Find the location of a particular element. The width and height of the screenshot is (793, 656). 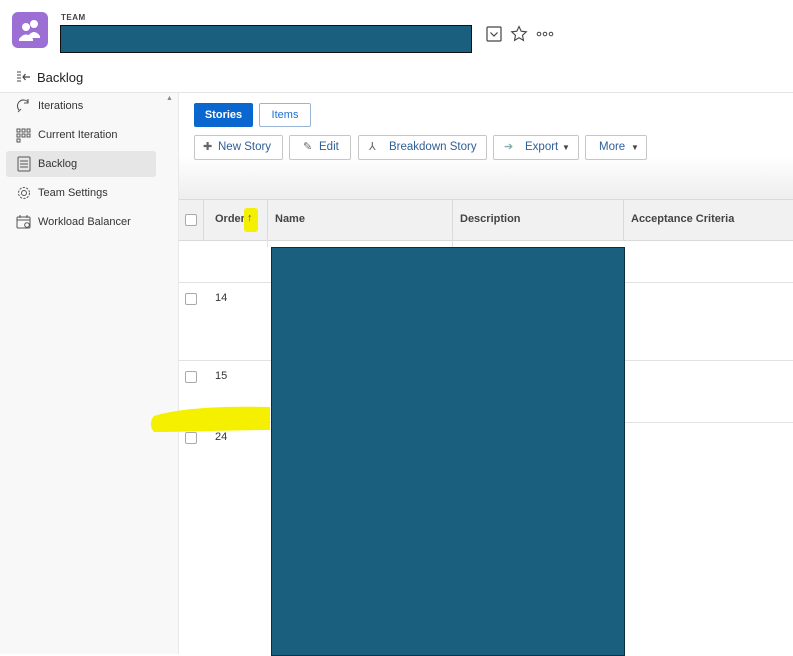

team-avatar is located at coordinates (30, 30).